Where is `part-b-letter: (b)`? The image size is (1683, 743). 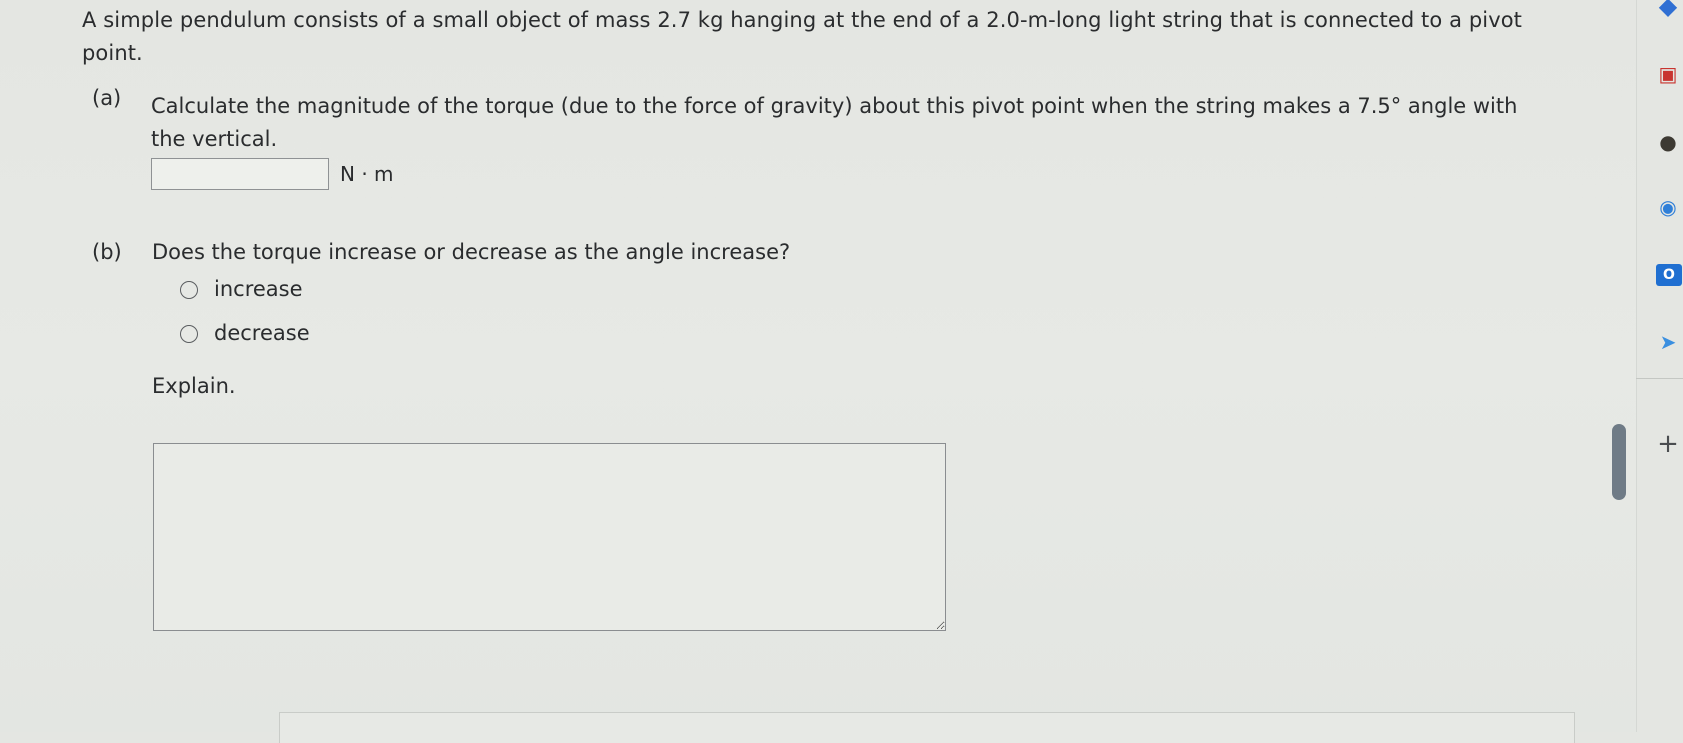
part-b-letter: (b) is located at coordinates (107, 252).